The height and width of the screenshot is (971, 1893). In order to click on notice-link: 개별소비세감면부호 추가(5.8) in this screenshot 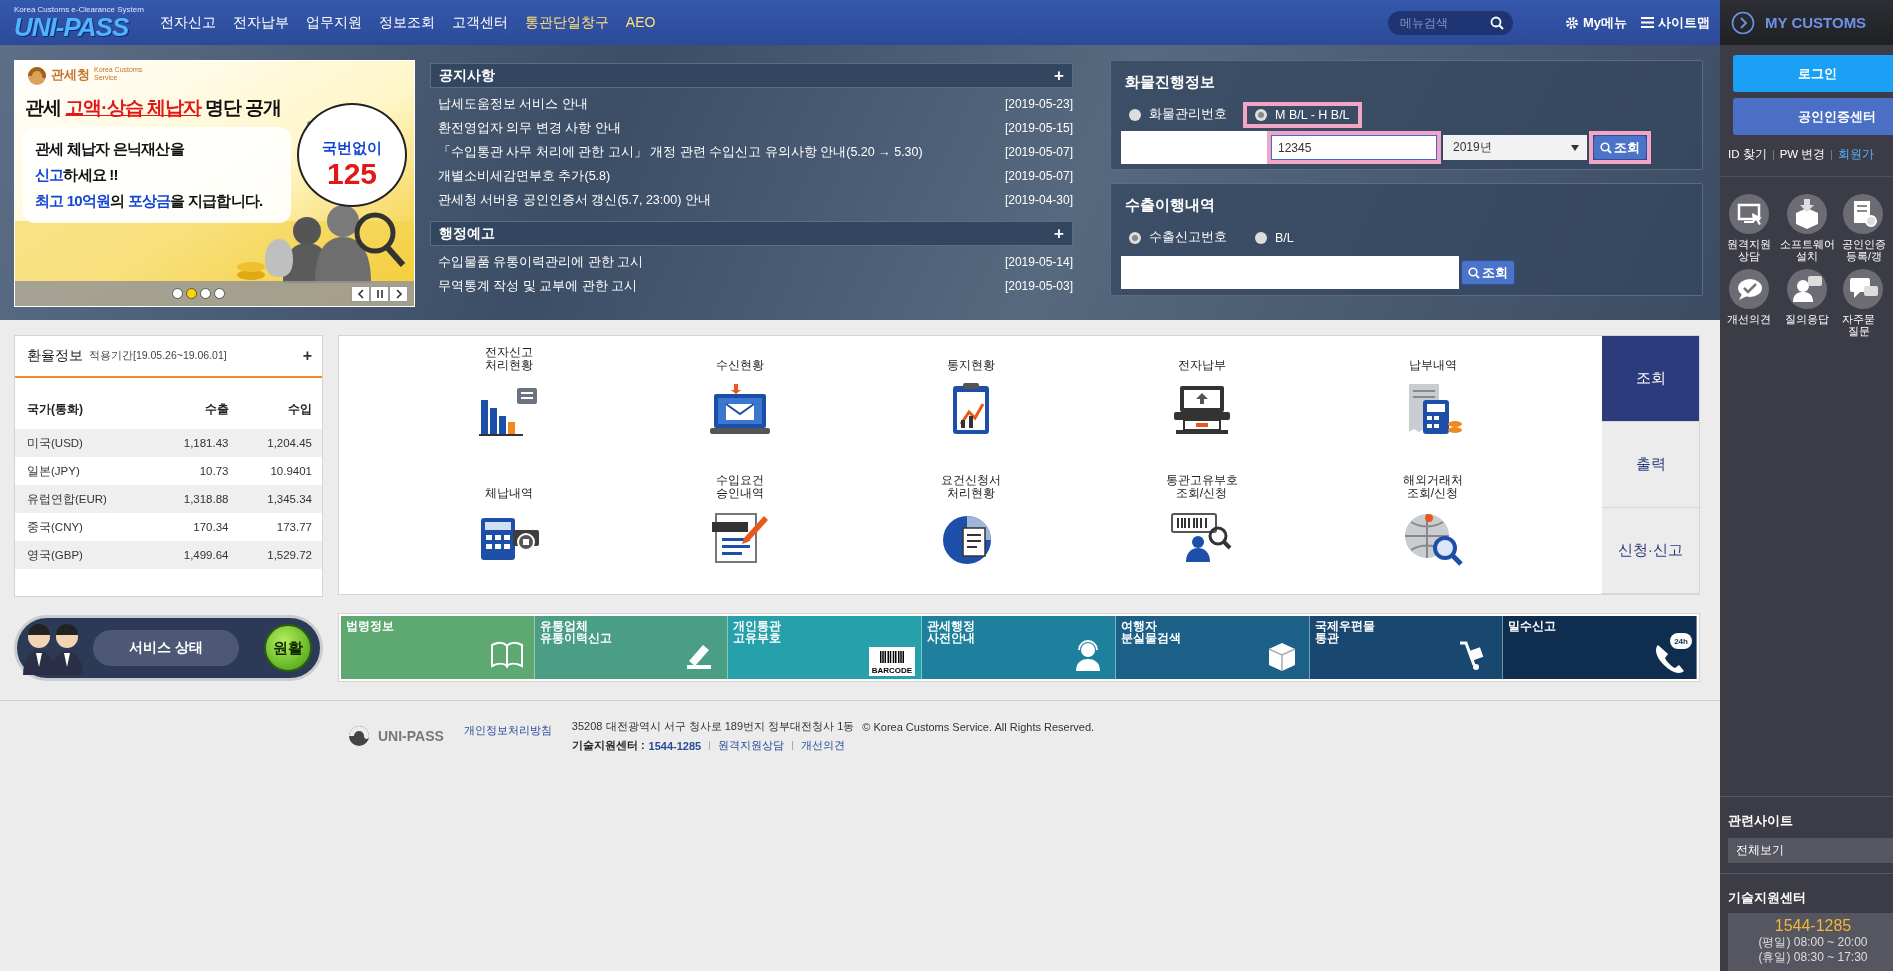, I will do `click(524, 176)`.